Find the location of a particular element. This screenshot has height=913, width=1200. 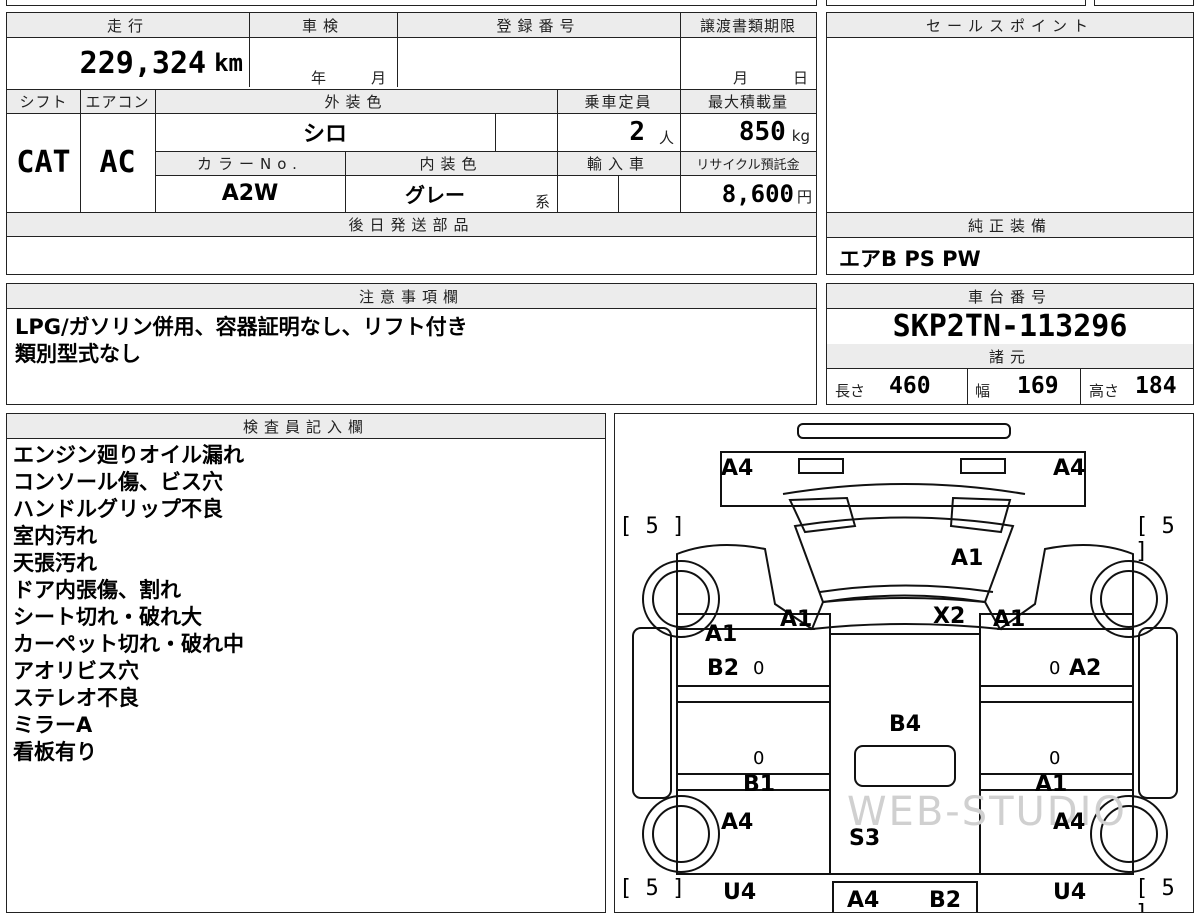

chassis-value: SKP2TN-113296 is located at coordinates (1010, 326).